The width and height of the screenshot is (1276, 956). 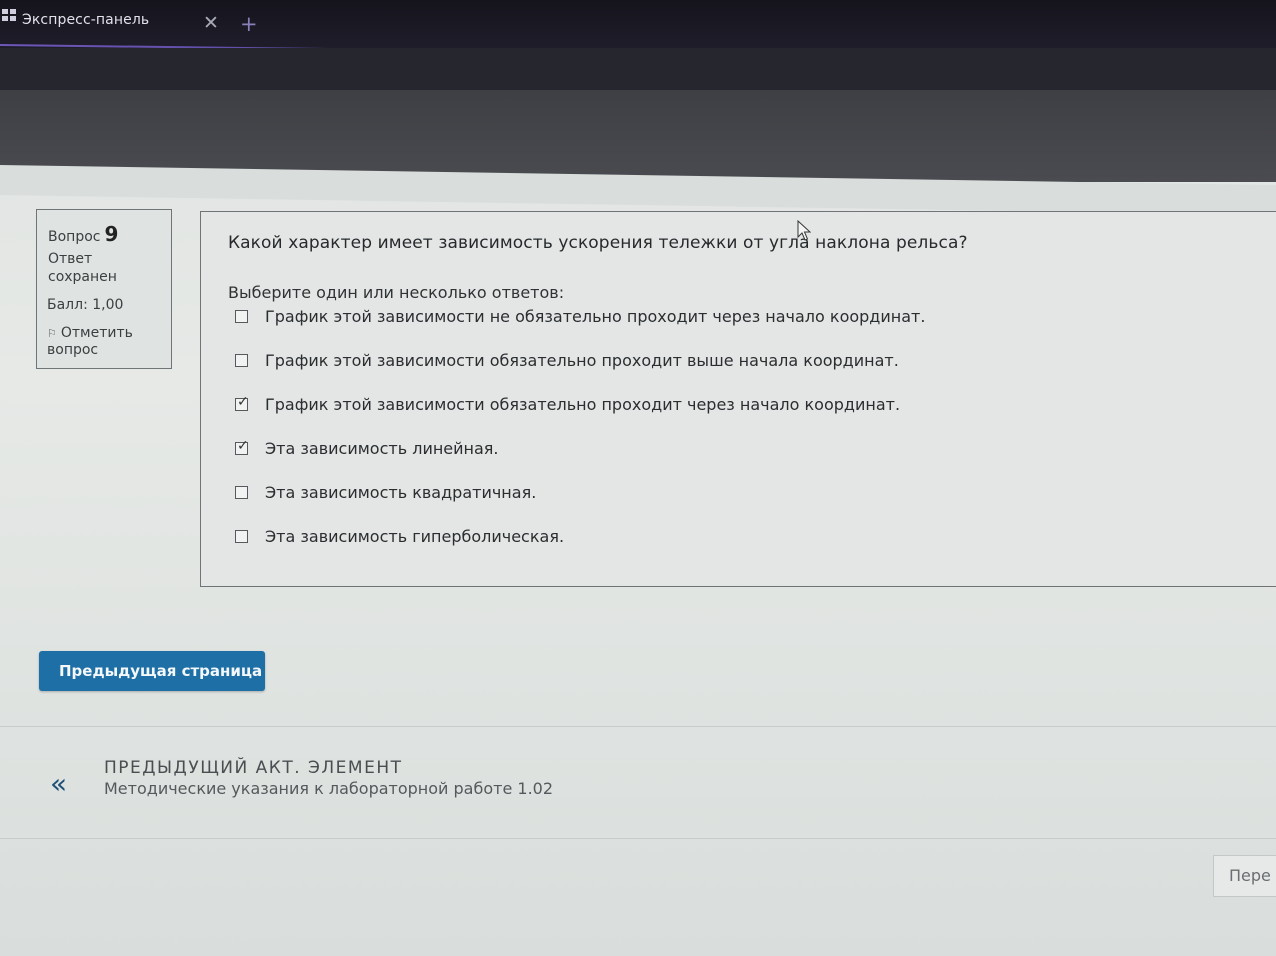 I want to click on browser-tab: Экспресс-панель ✕, so click(x=116, y=22).